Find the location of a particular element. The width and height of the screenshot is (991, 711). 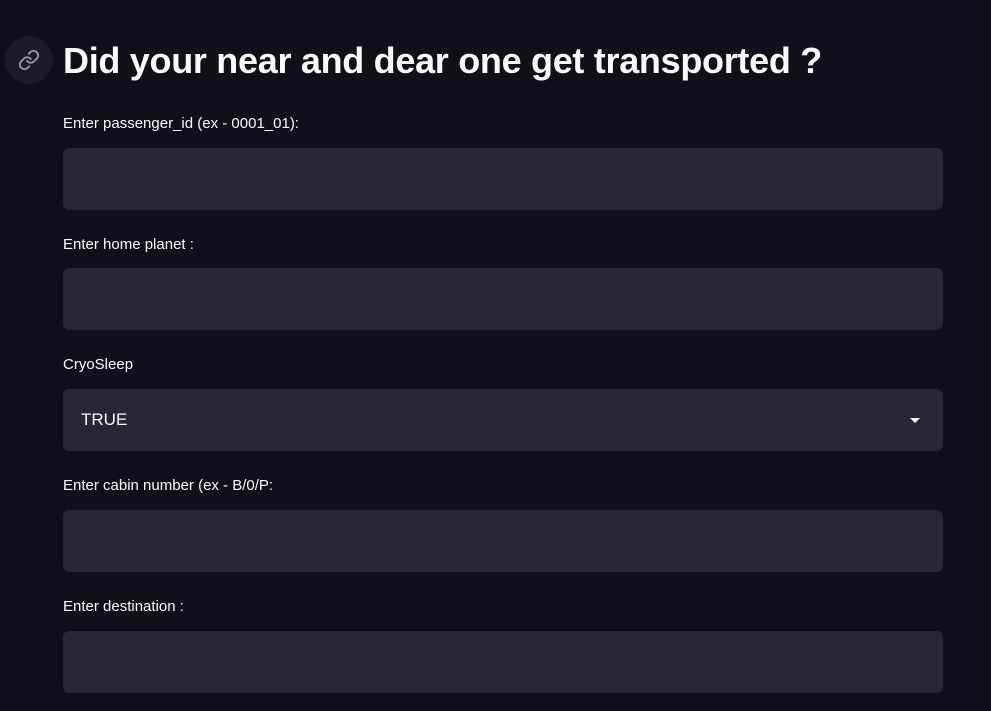

home-planet-label: Enter home planet : is located at coordinates (128, 244).